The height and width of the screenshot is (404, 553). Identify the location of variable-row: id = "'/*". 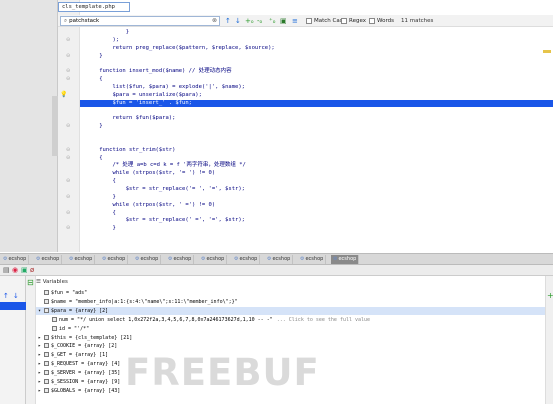
(62, 329).